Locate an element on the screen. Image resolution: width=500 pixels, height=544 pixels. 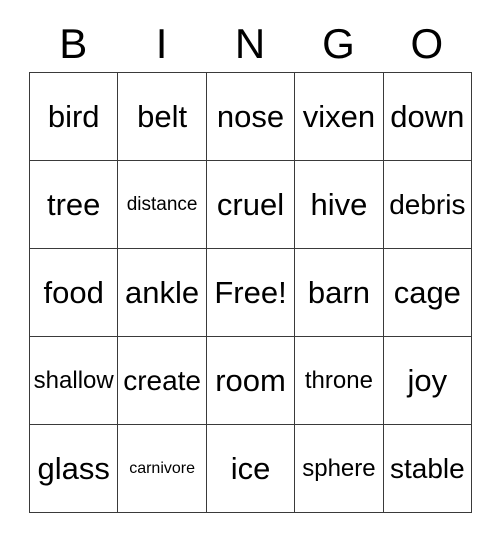
bingo-row: bird belt nose vixen down is located at coordinates (251, 117).